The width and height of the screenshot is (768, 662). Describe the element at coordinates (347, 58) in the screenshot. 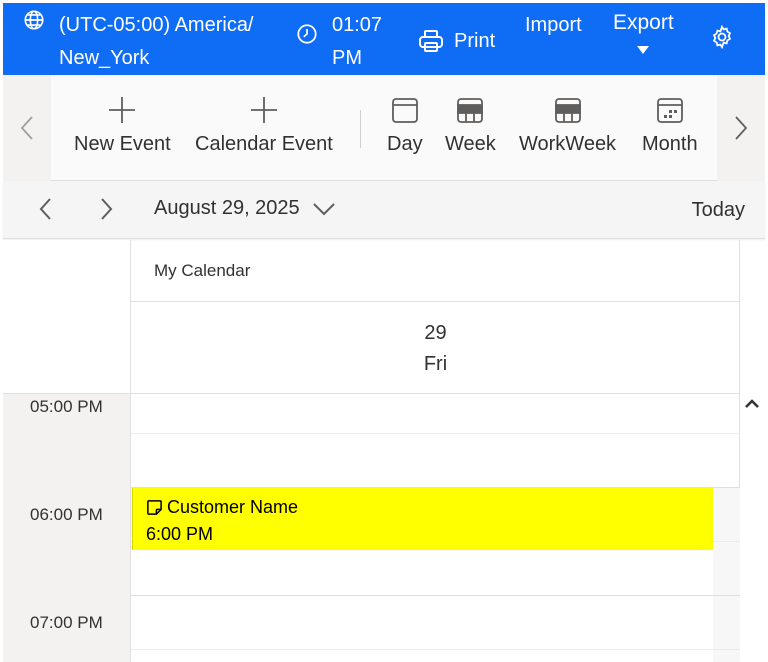

I see `time-line-2: PM` at that location.